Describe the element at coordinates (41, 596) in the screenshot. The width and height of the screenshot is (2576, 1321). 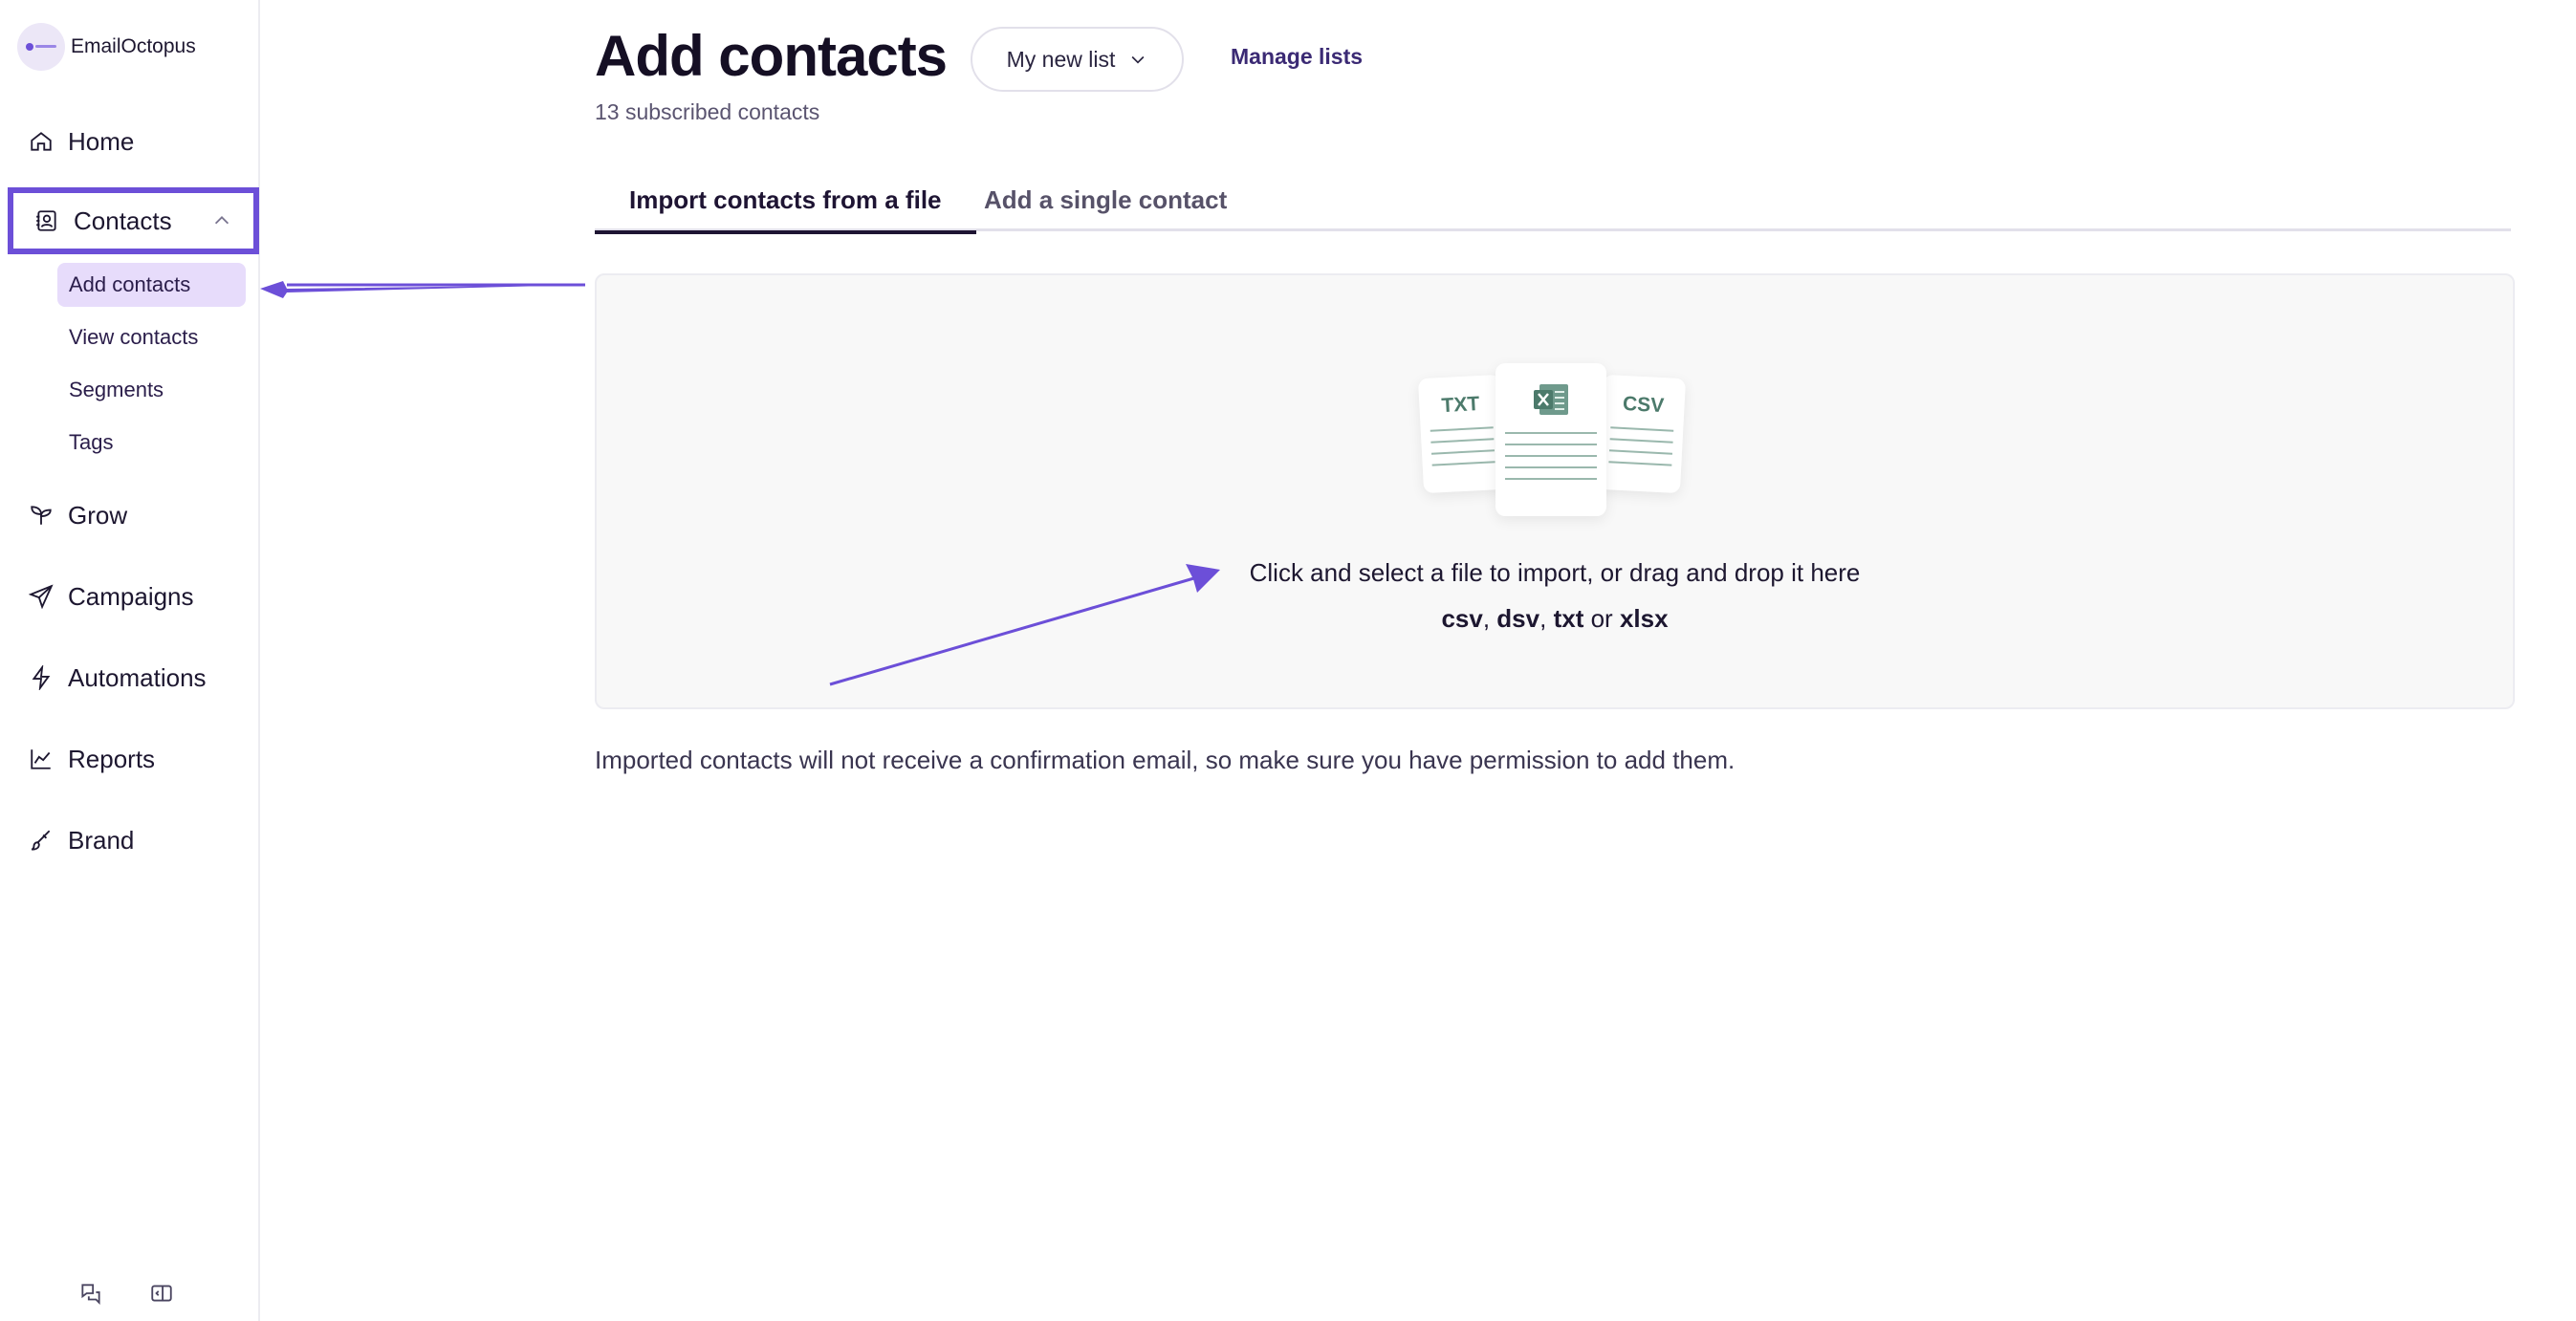
I see `send-icon` at that location.